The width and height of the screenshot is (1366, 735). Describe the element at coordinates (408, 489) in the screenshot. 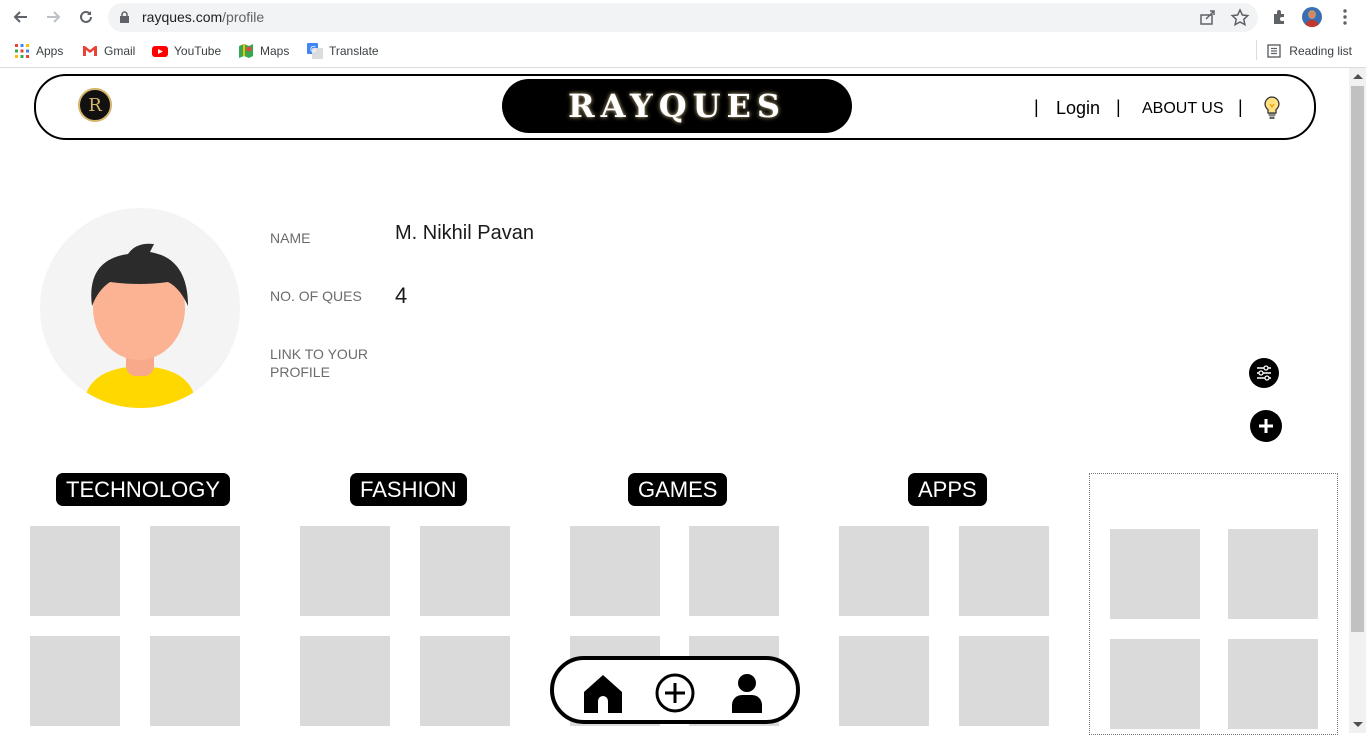

I see `category-fashion: FASHION` at that location.